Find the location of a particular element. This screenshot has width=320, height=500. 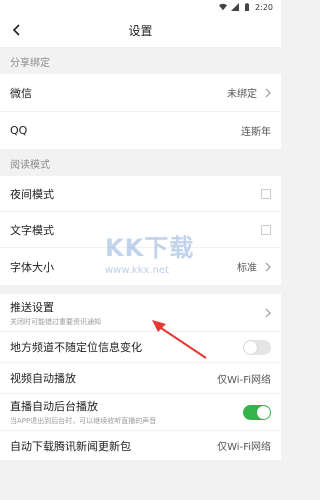

video-autoplay-label: 视频自动播放 is located at coordinates (43, 378).